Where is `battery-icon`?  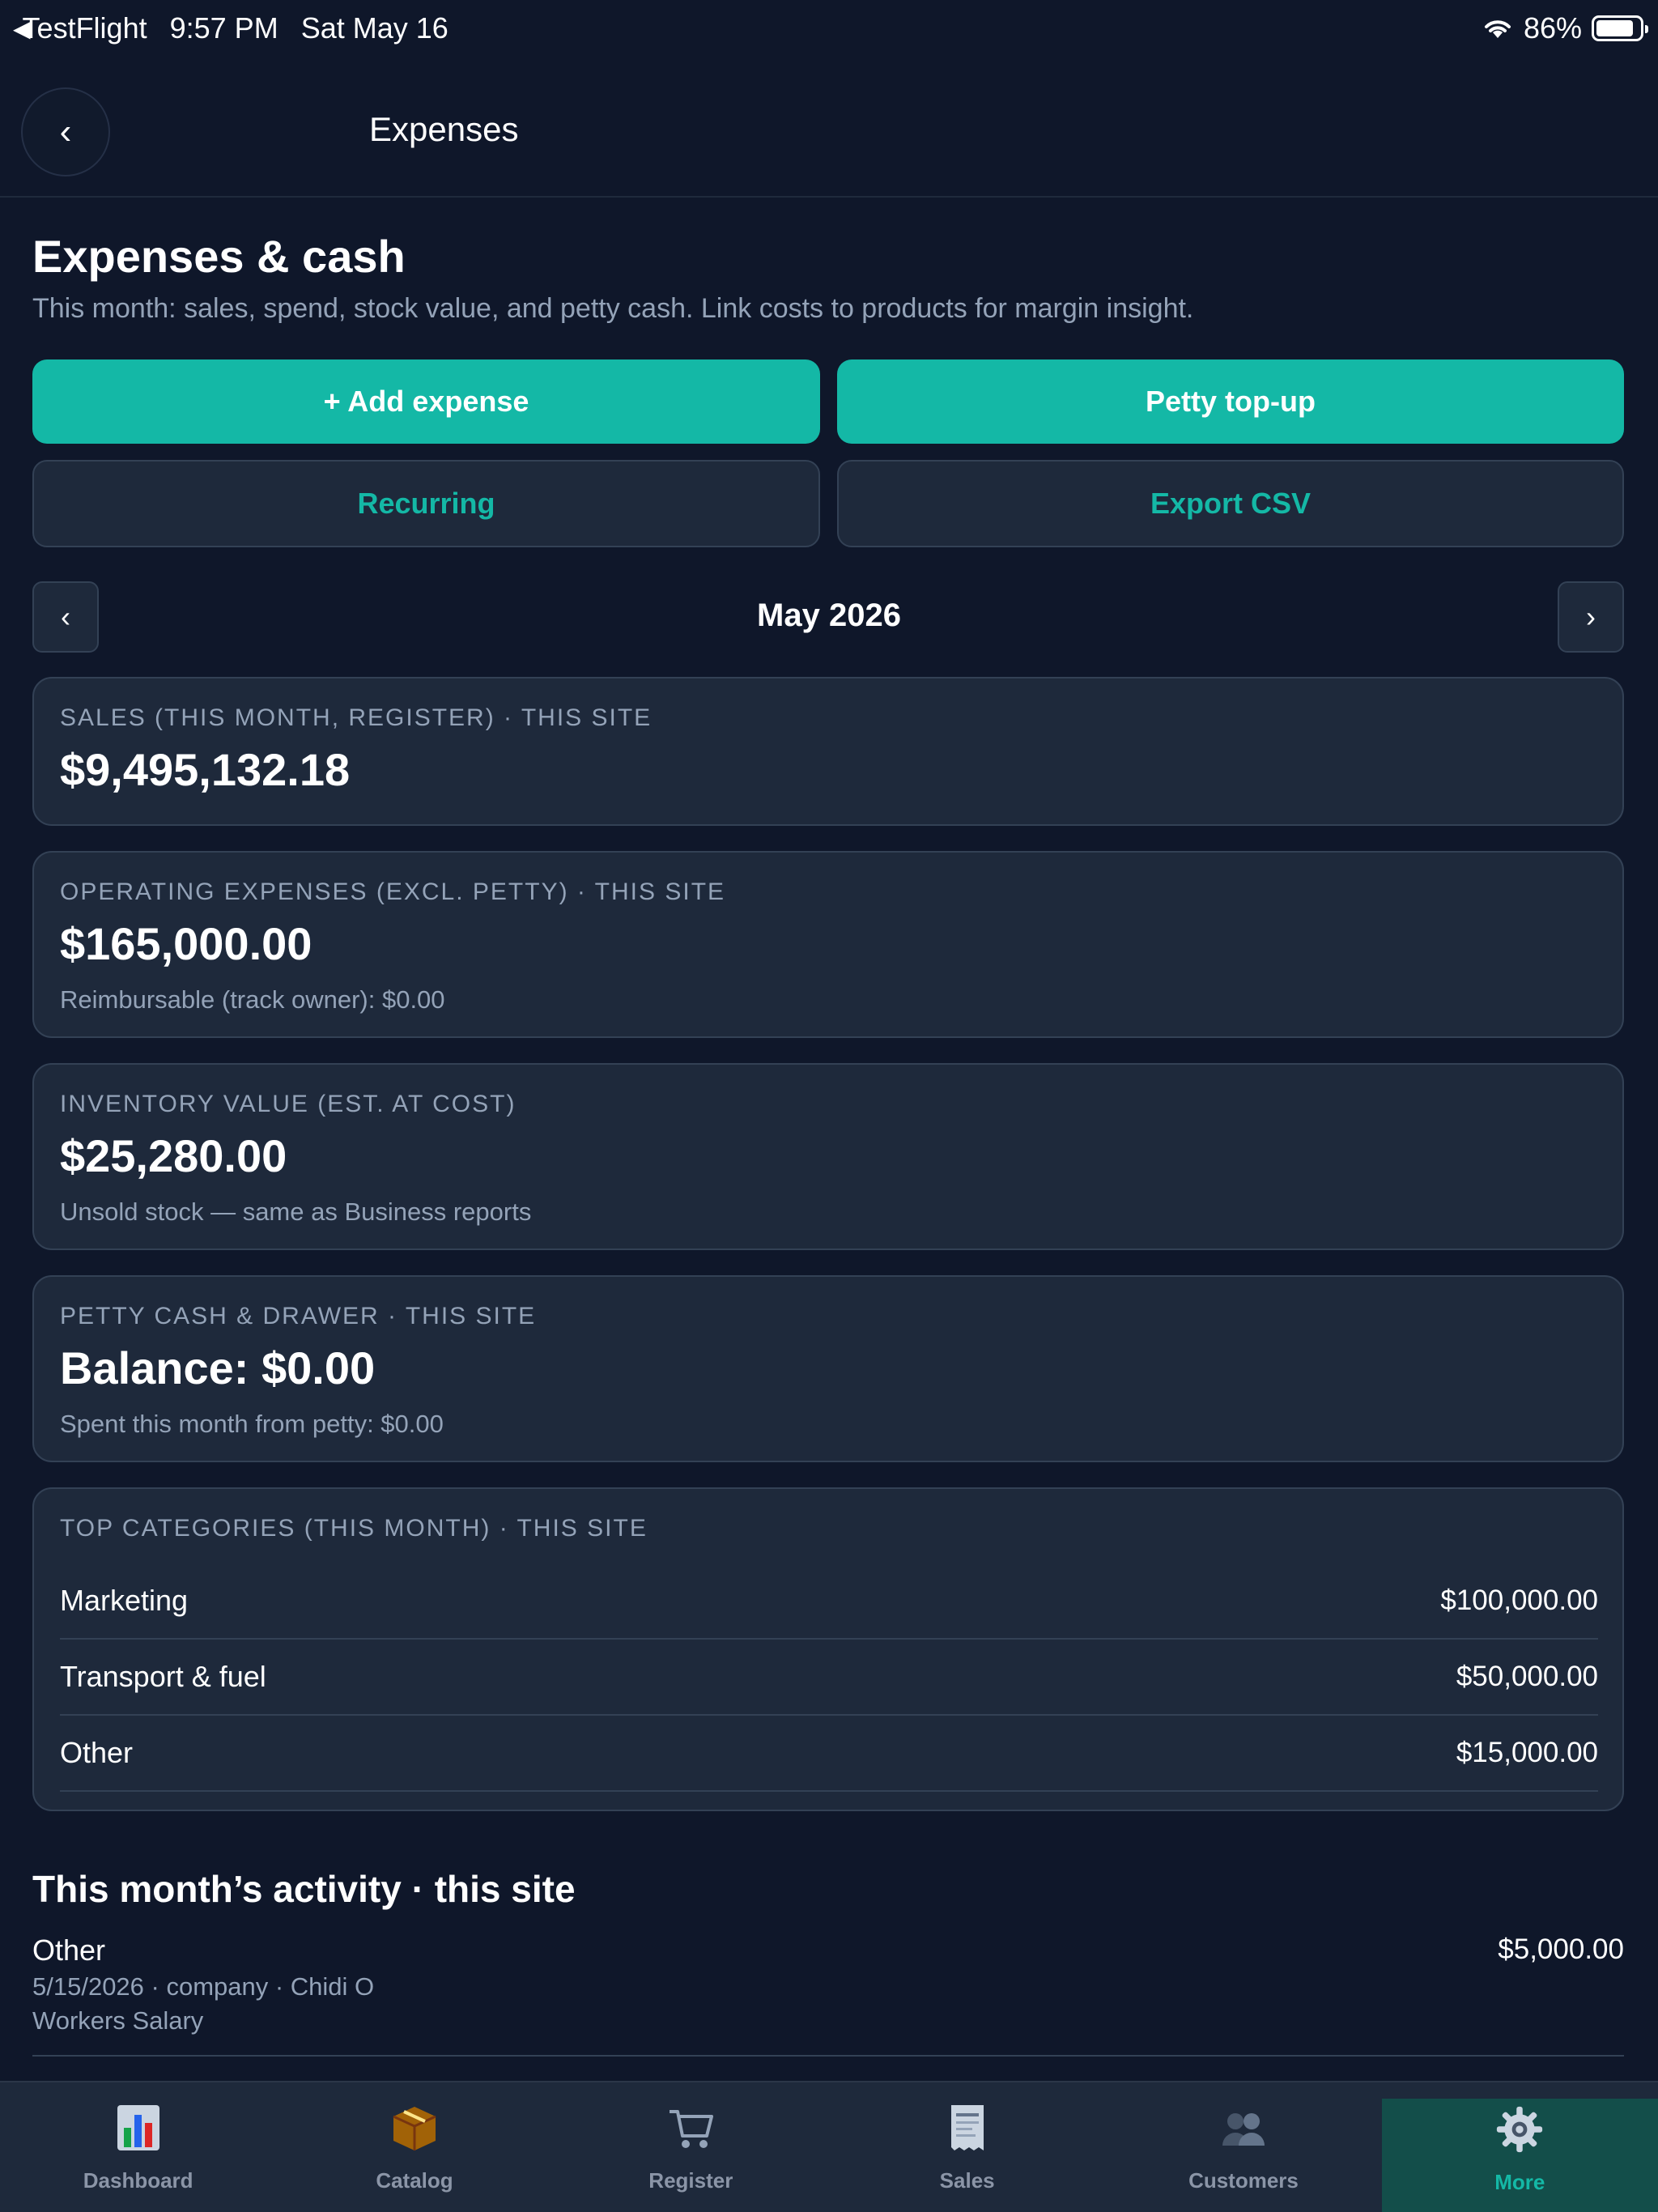
battery-icon is located at coordinates (1620, 28).